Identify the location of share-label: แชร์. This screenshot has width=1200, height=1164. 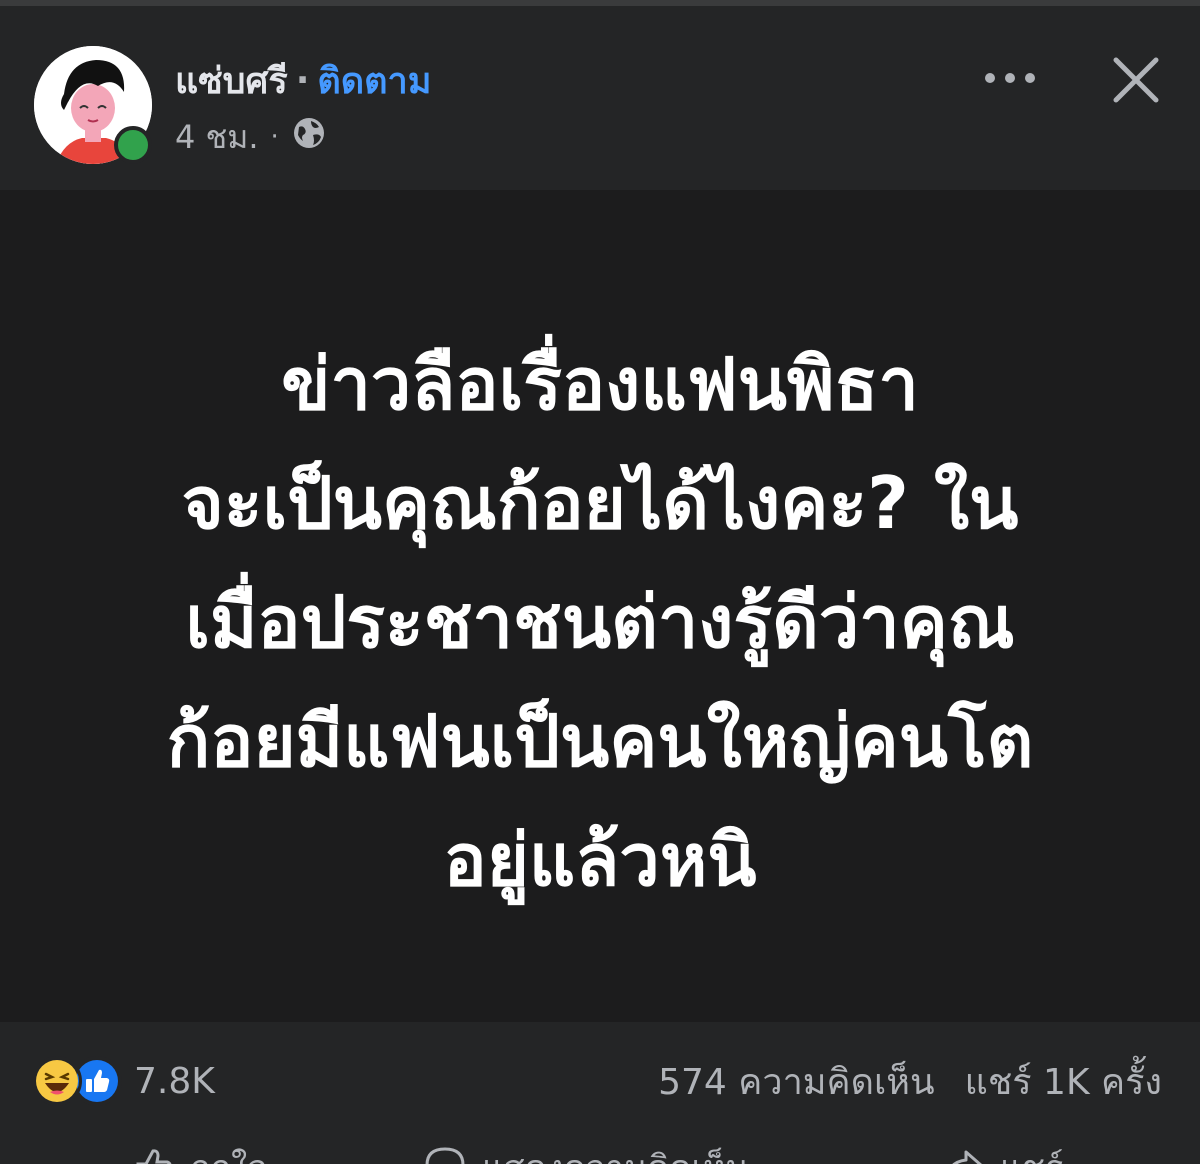
(1031, 1152).